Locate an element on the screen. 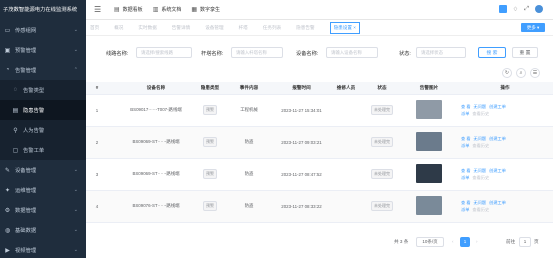 This screenshot has height=258, width=553. tower-input: 请输入杆塔名称 is located at coordinates (257, 52).